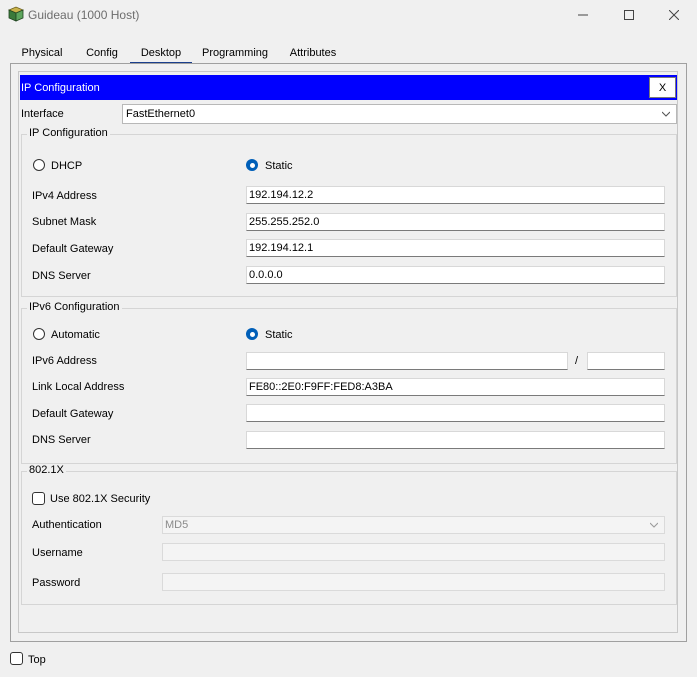  What do you see at coordinates (348, 87) in the screenshot?
I see `ip-config-header` at bounding box center [348, 87].